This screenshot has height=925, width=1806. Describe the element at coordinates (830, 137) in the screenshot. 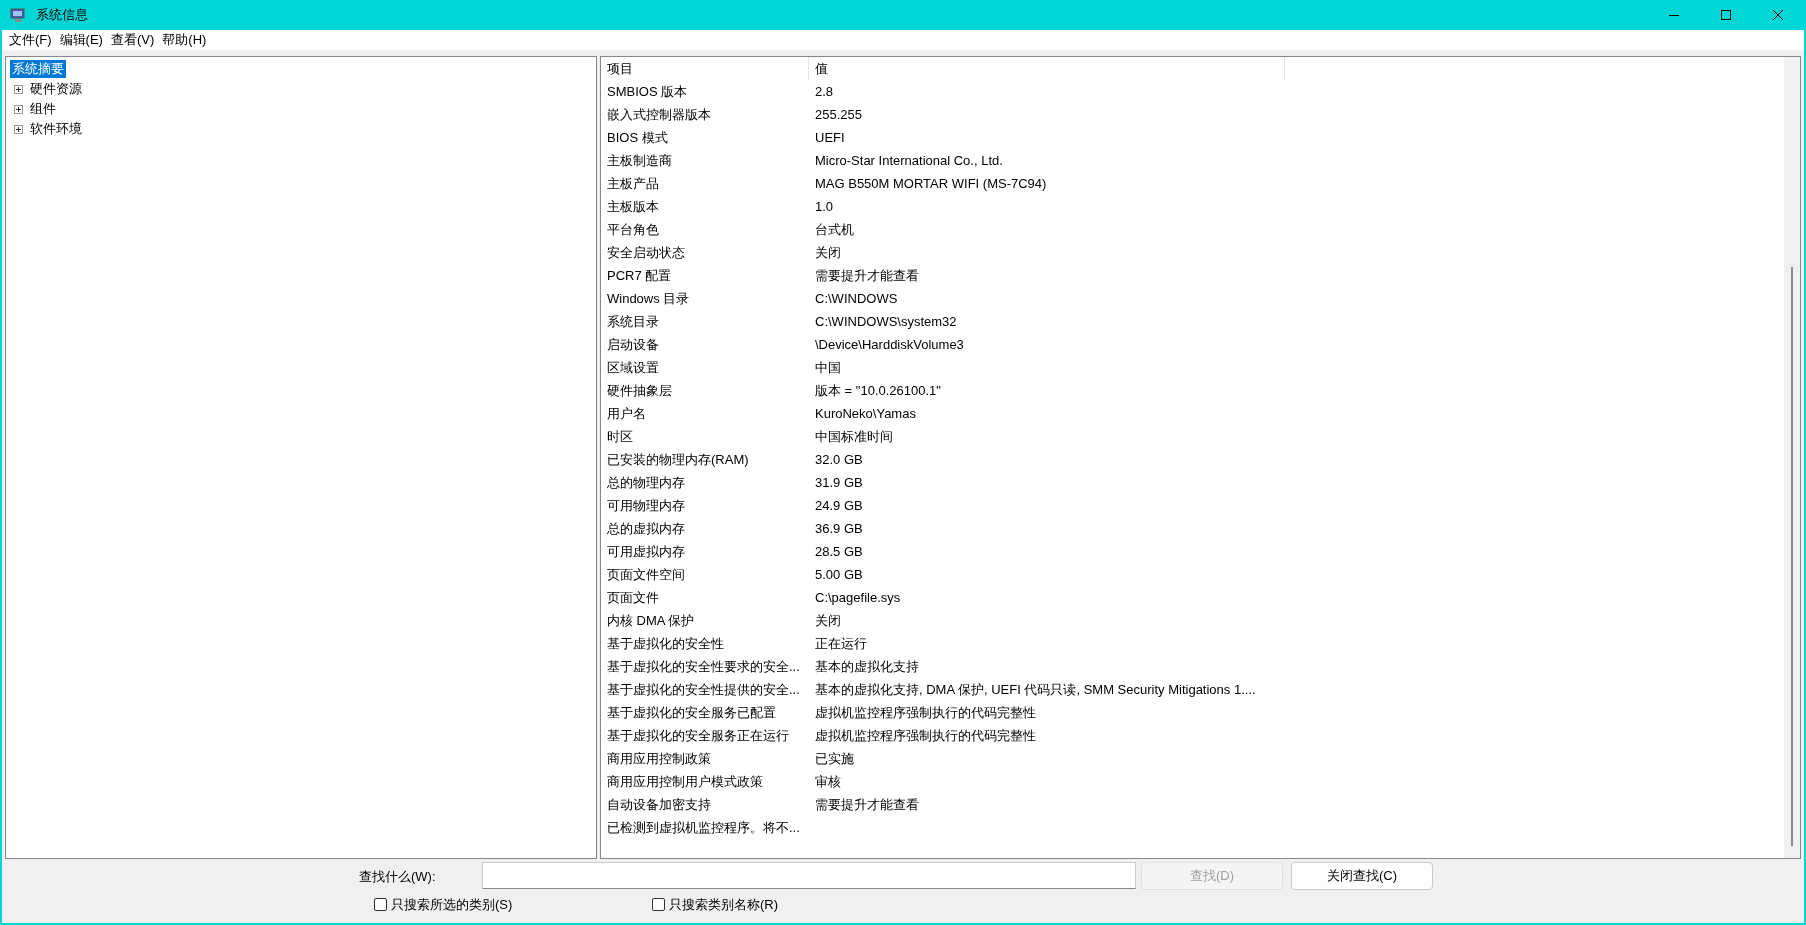

I see `table-cell-text: UEFI` at that location.